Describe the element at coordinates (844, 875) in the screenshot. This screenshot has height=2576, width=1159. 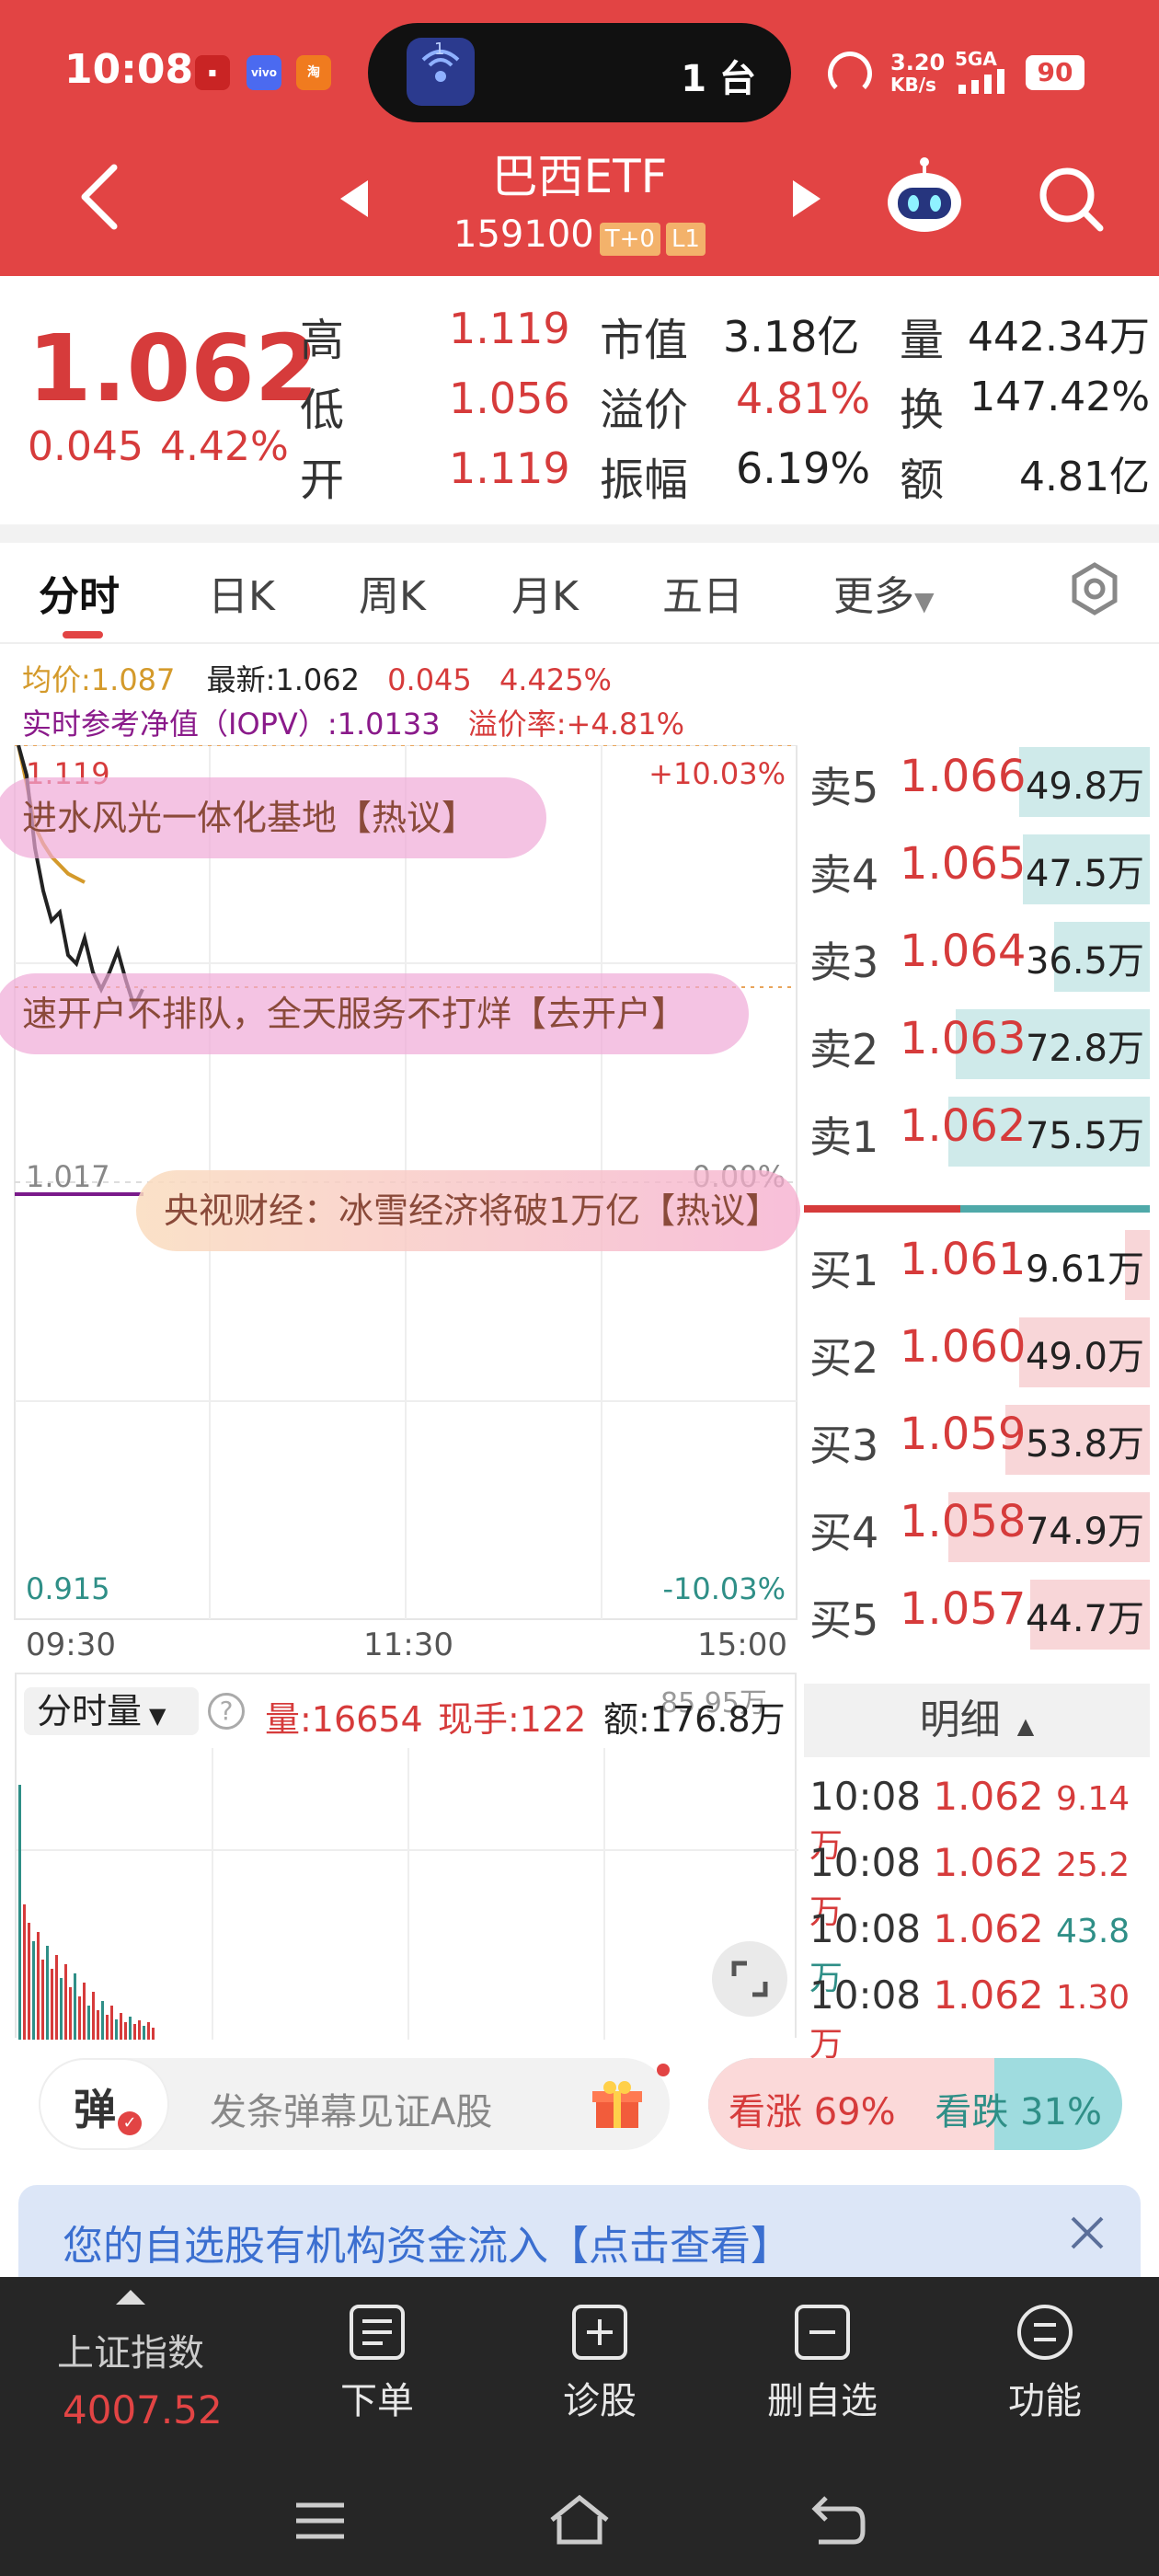
I see `ask-label: 卖4` at that location.